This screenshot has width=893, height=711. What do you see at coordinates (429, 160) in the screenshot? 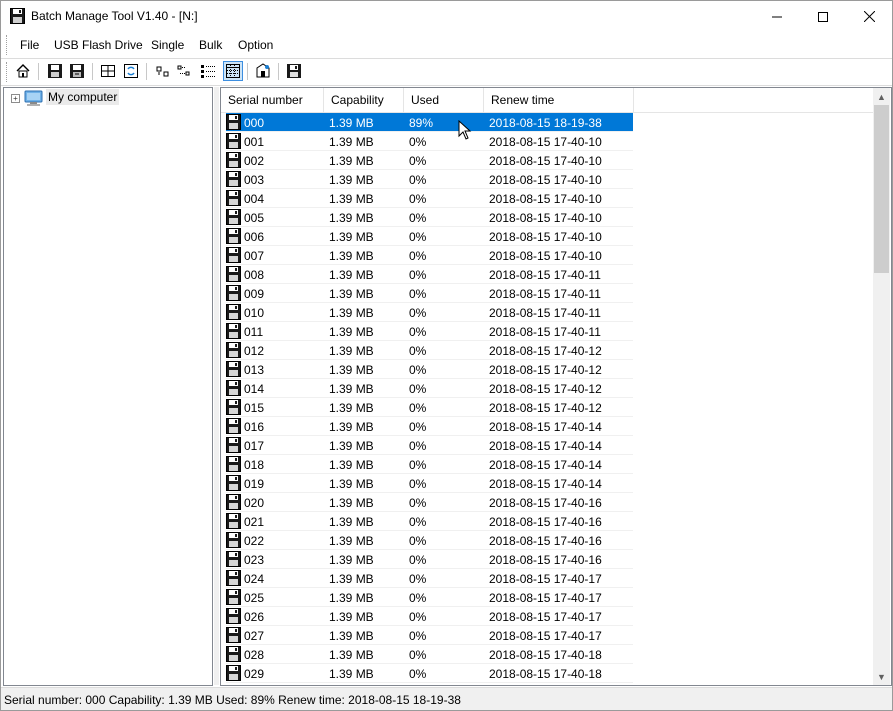
I see `table-row: 002 1.39 MB 0% 2018-08-15 17-40-10` at bounding box center [429, 160].